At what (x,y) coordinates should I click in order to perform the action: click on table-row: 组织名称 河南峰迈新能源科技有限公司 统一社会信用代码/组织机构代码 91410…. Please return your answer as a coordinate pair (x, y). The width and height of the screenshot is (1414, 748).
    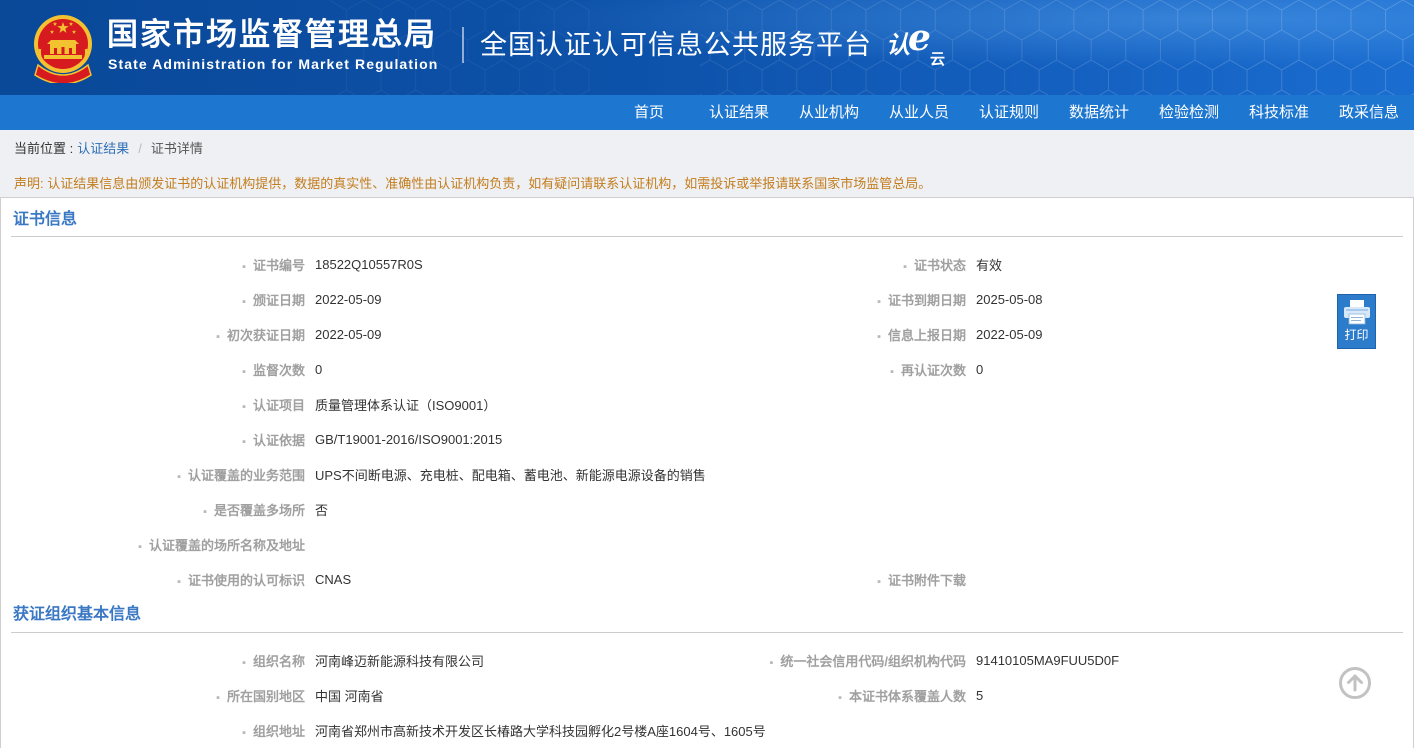
    Looking at the image, I should click on (707, 660).